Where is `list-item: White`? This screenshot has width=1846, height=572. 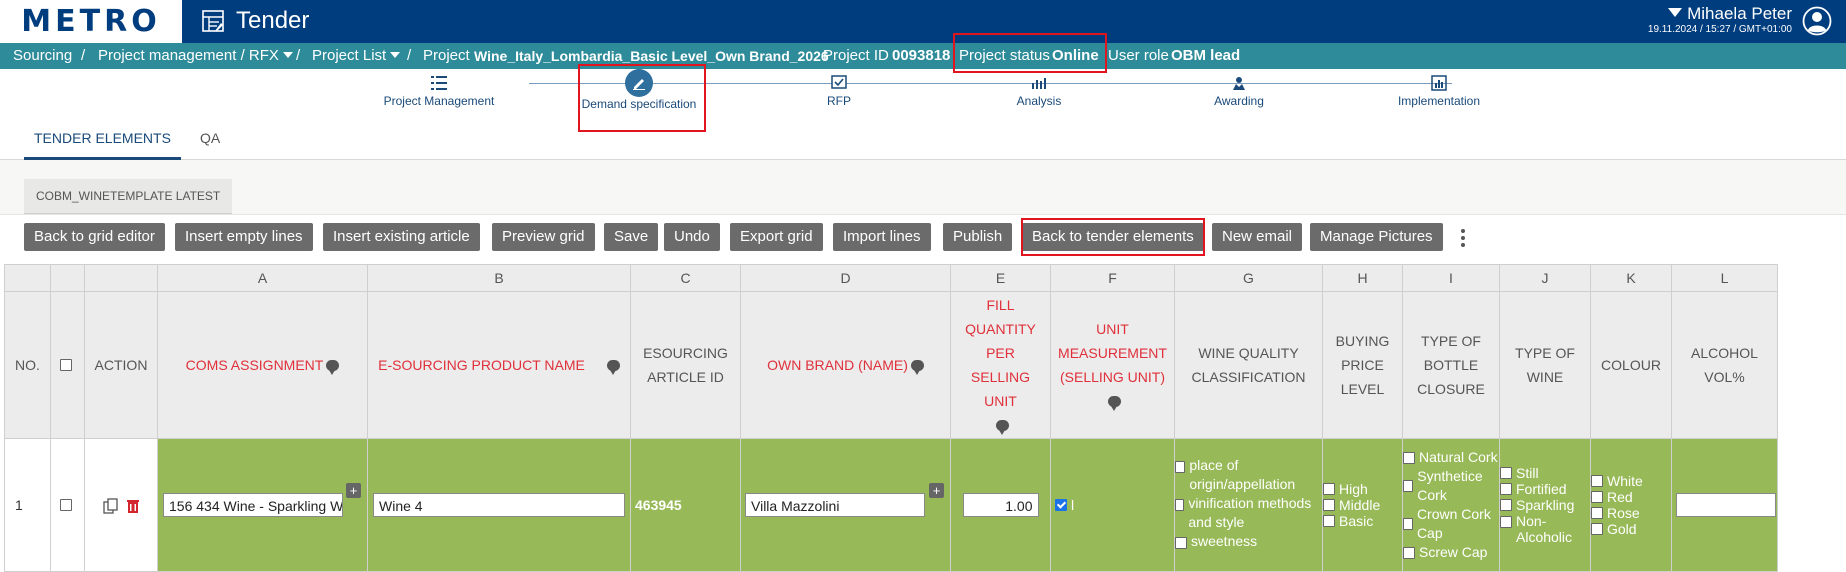 list-item: White is located at coordinates (1631, 481).